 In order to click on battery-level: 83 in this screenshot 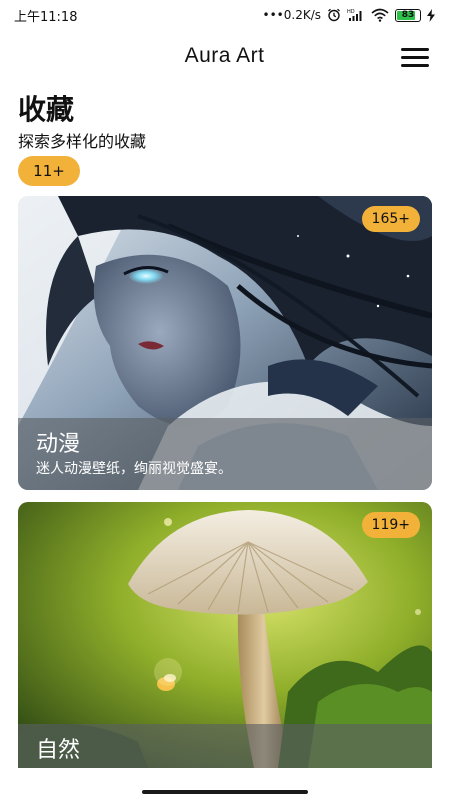, I will do `click(408, 15)`.